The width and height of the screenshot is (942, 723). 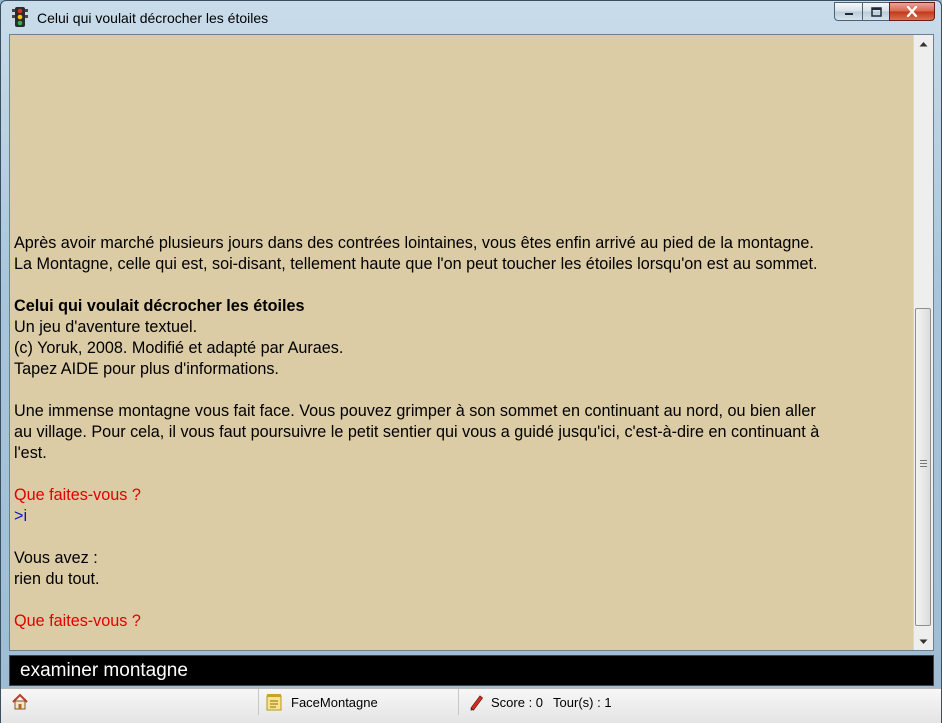 What do you see at coordinates (159, 306) in the screenshot?
I see `game-title: Celui qui voulait décrocher les étoiles` at bounding box center [159, 306].